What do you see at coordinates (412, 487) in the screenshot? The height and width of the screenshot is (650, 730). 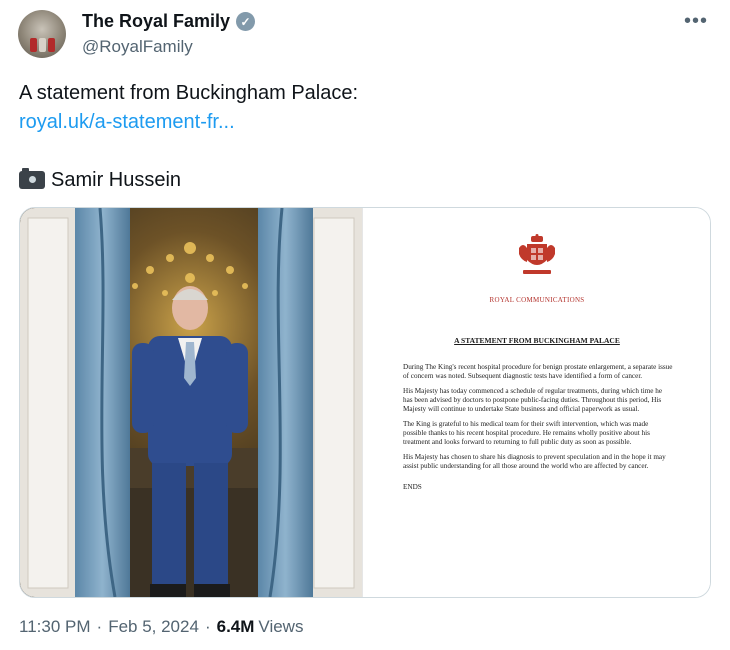 I see `document-ends: ENDS` at bounding box center [412, 487].